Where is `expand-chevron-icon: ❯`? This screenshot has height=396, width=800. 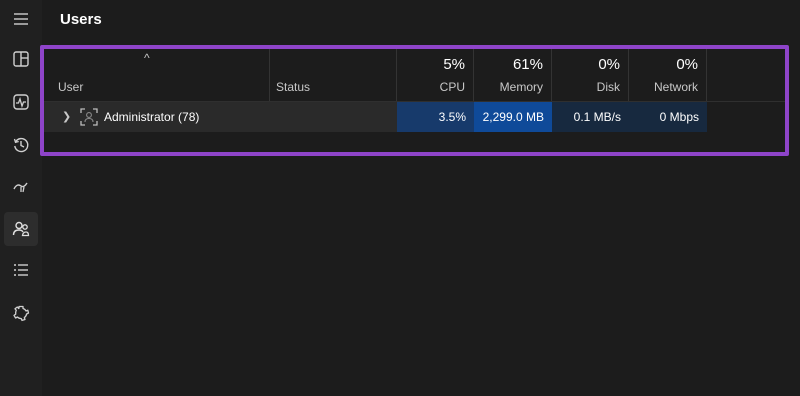
expand-chevron-icon: ❯ is located at coordinates (66, 117).